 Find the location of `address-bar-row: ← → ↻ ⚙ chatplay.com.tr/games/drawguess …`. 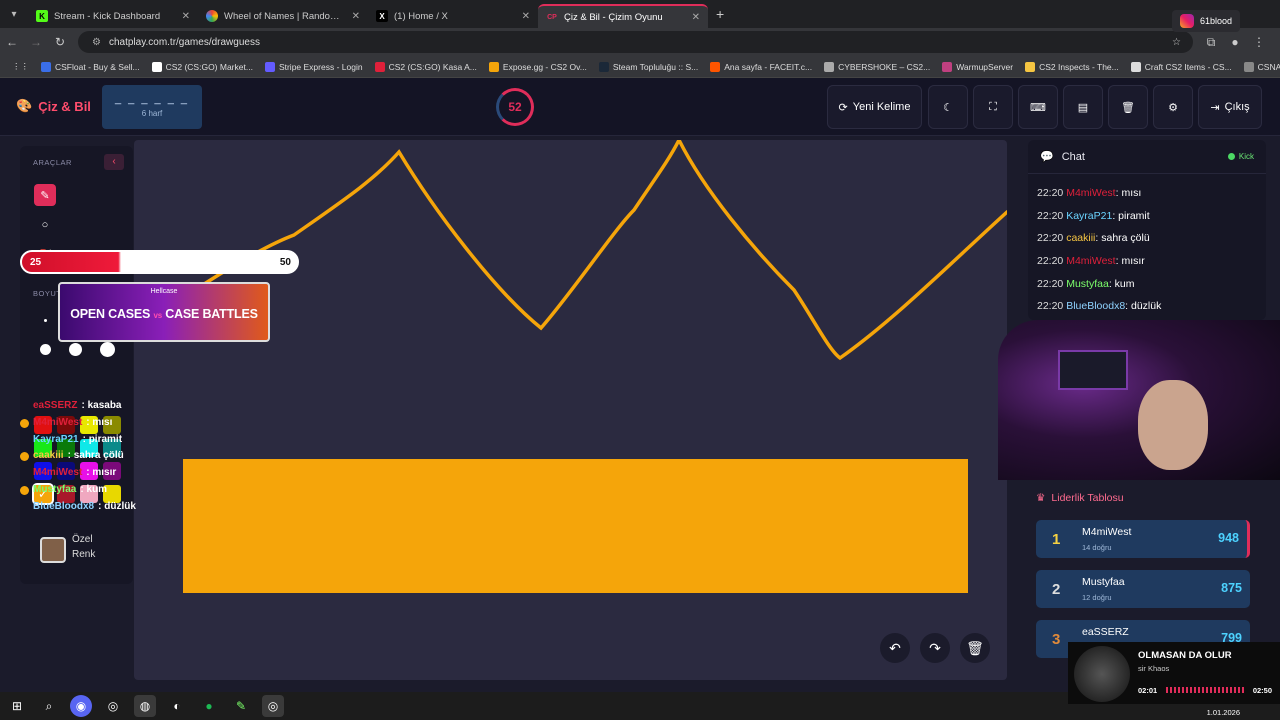

address-bar-row: ← → ↻ ⚙ chatplay.com.tr/games/drawguess … is located at coordinates (640, 42).